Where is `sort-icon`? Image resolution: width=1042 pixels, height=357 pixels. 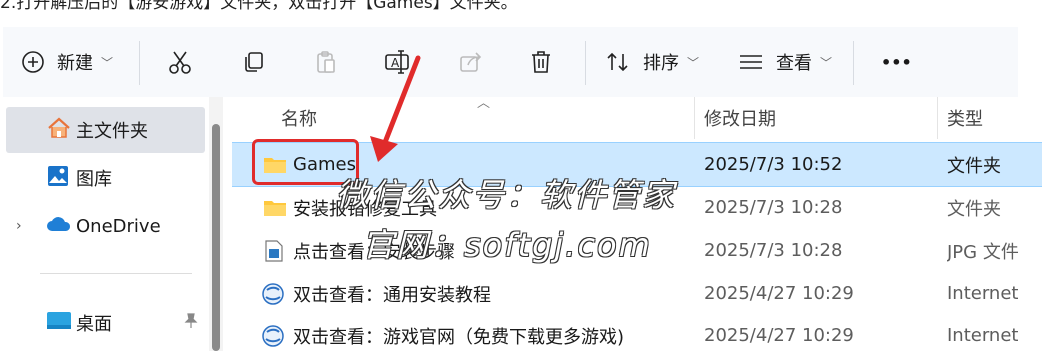 sort-icon is located at coordinates (618, 62).